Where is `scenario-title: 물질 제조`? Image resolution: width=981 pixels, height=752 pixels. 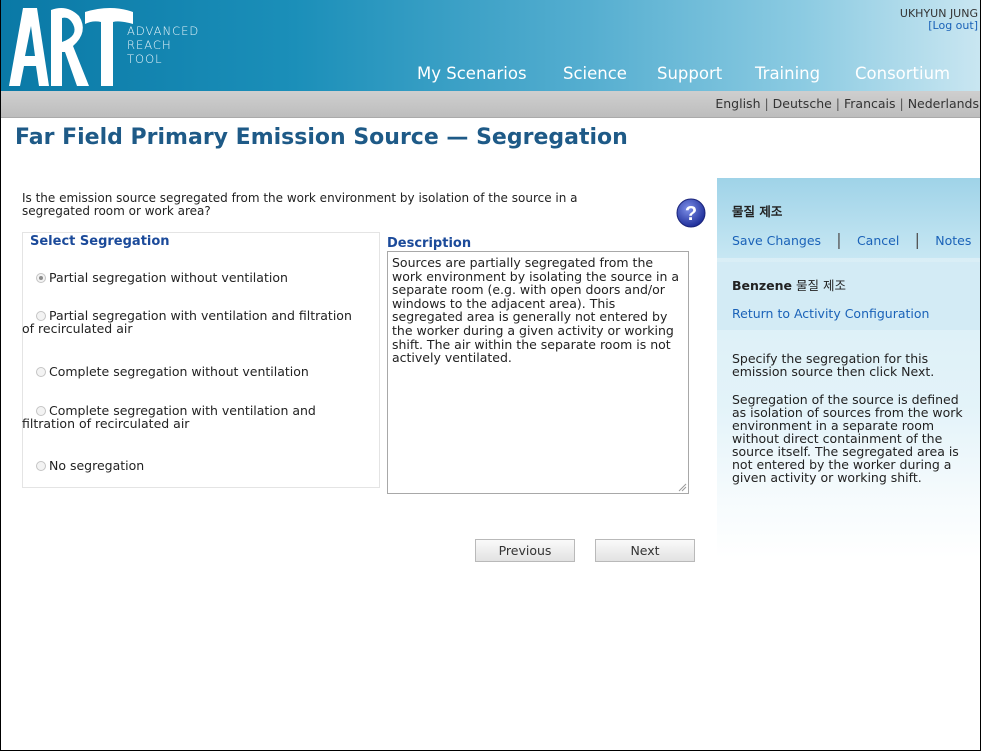
scenario-title: 물질 제조 is located at coordinates (757, 211).